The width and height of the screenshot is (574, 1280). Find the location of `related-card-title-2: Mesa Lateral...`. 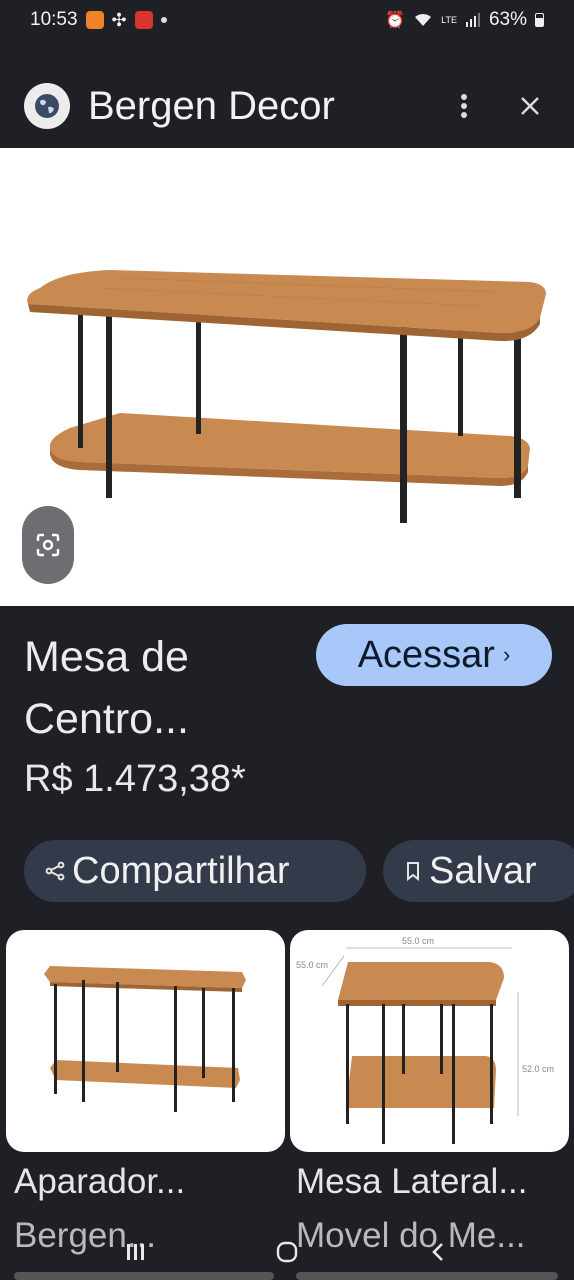

related-card-title-2: Mesa Lateral... is located at coordinates (412, 1182).